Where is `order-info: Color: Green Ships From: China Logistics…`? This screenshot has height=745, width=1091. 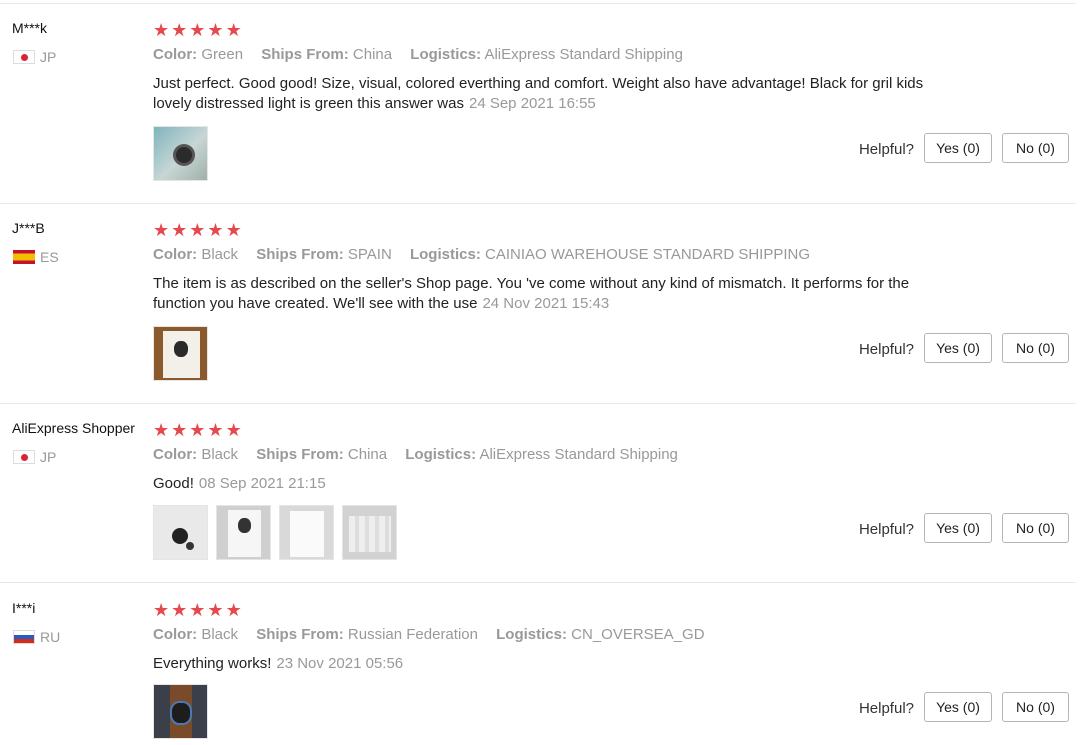
order-info: Color: Green Ships From: China Logistics… is located at coordinates (418, 54).